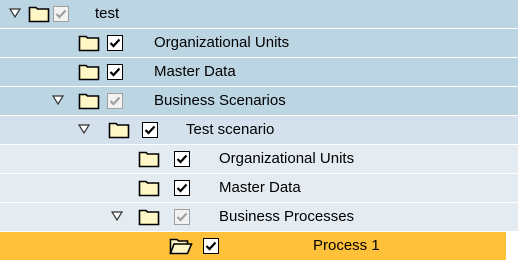 Image resolution: width=518 pixels, height=264 pixels. I want to click on tree-node-business-processes: Business Processes, so click(259, 217).